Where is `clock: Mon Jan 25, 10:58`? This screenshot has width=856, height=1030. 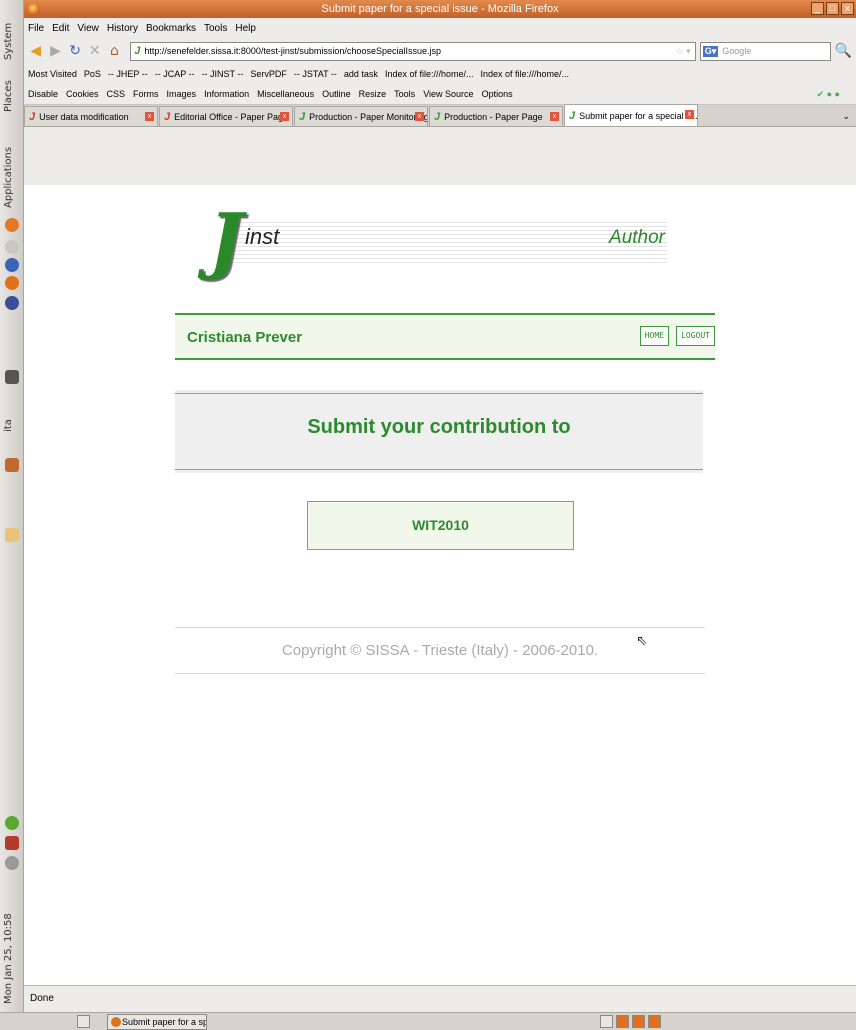
clock: Mon Jan 25, 10:58 is located at coordinates (8, 958).